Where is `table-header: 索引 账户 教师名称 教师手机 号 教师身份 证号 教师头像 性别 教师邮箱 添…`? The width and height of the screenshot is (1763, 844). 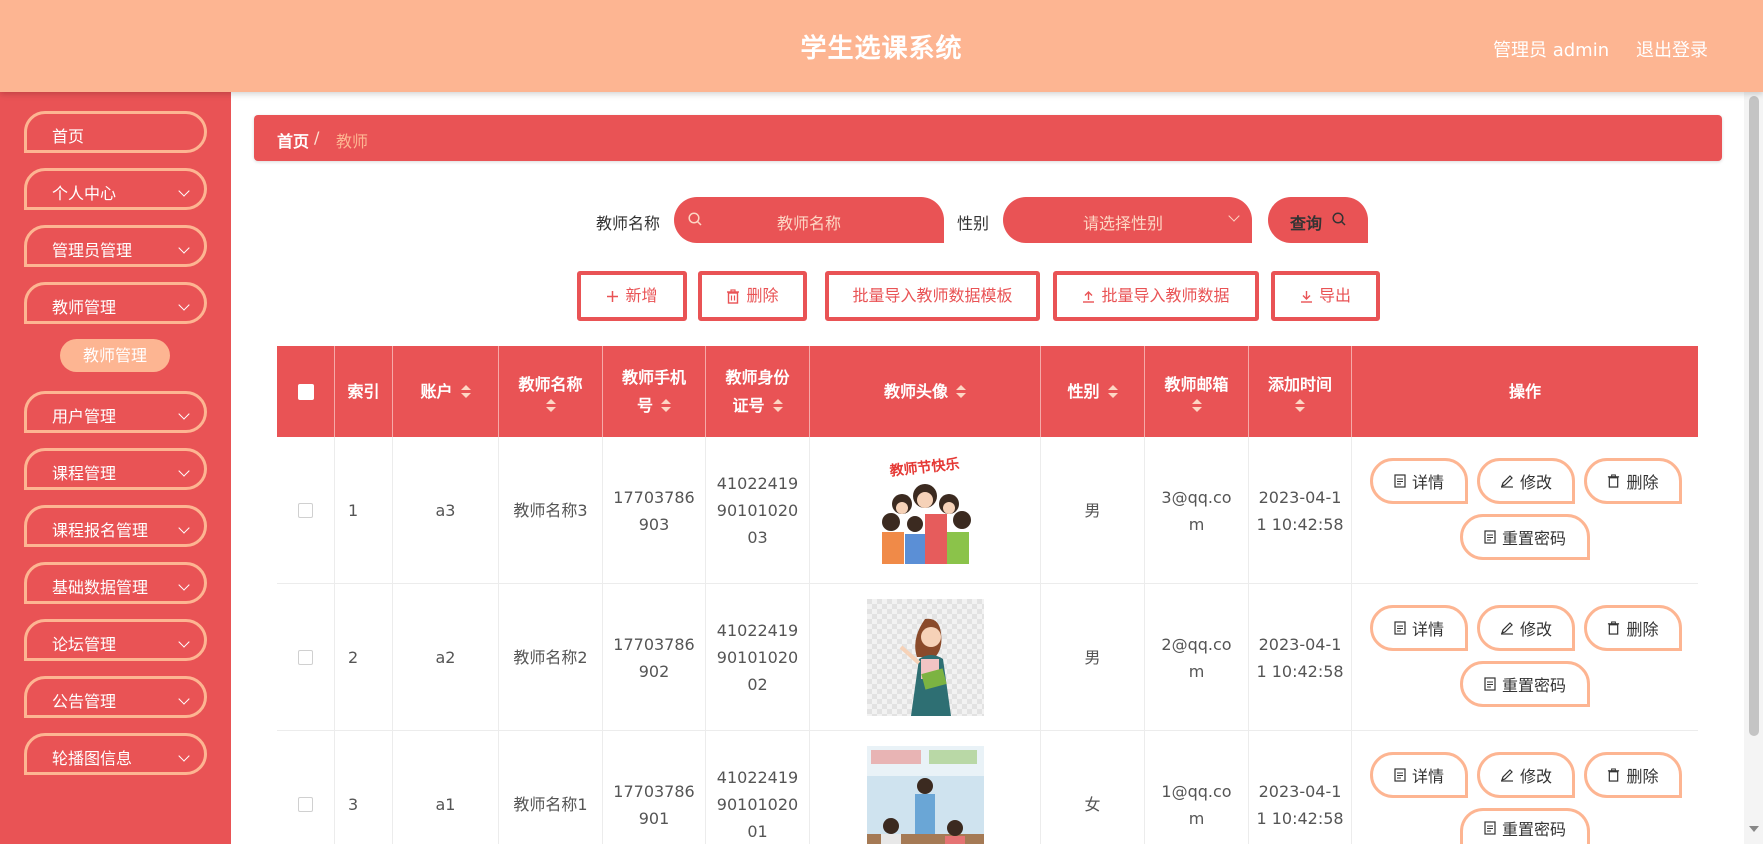
table-header: 索引 账户 教师名称 教师手机 号 教师身份 证号 教师头像 性别 教师邮箱 添… is located at coordinates (987, 391).